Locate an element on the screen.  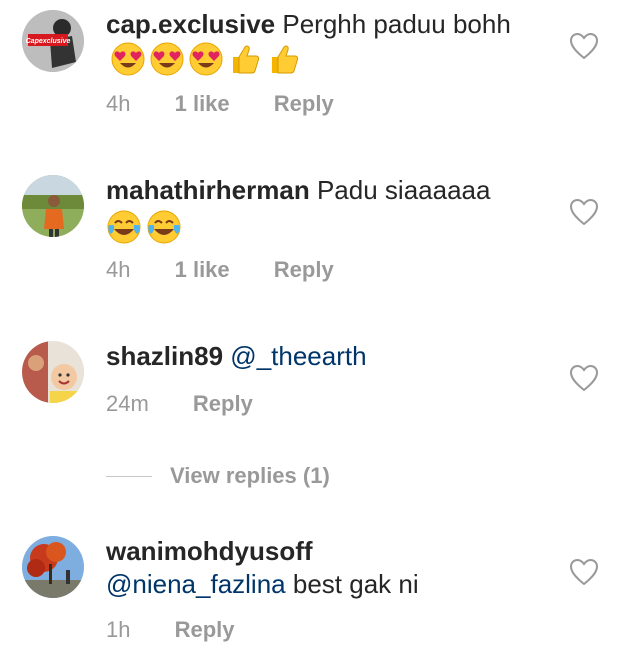
comment-username: wanimohdyusoff is located at coordinates (341, 551).